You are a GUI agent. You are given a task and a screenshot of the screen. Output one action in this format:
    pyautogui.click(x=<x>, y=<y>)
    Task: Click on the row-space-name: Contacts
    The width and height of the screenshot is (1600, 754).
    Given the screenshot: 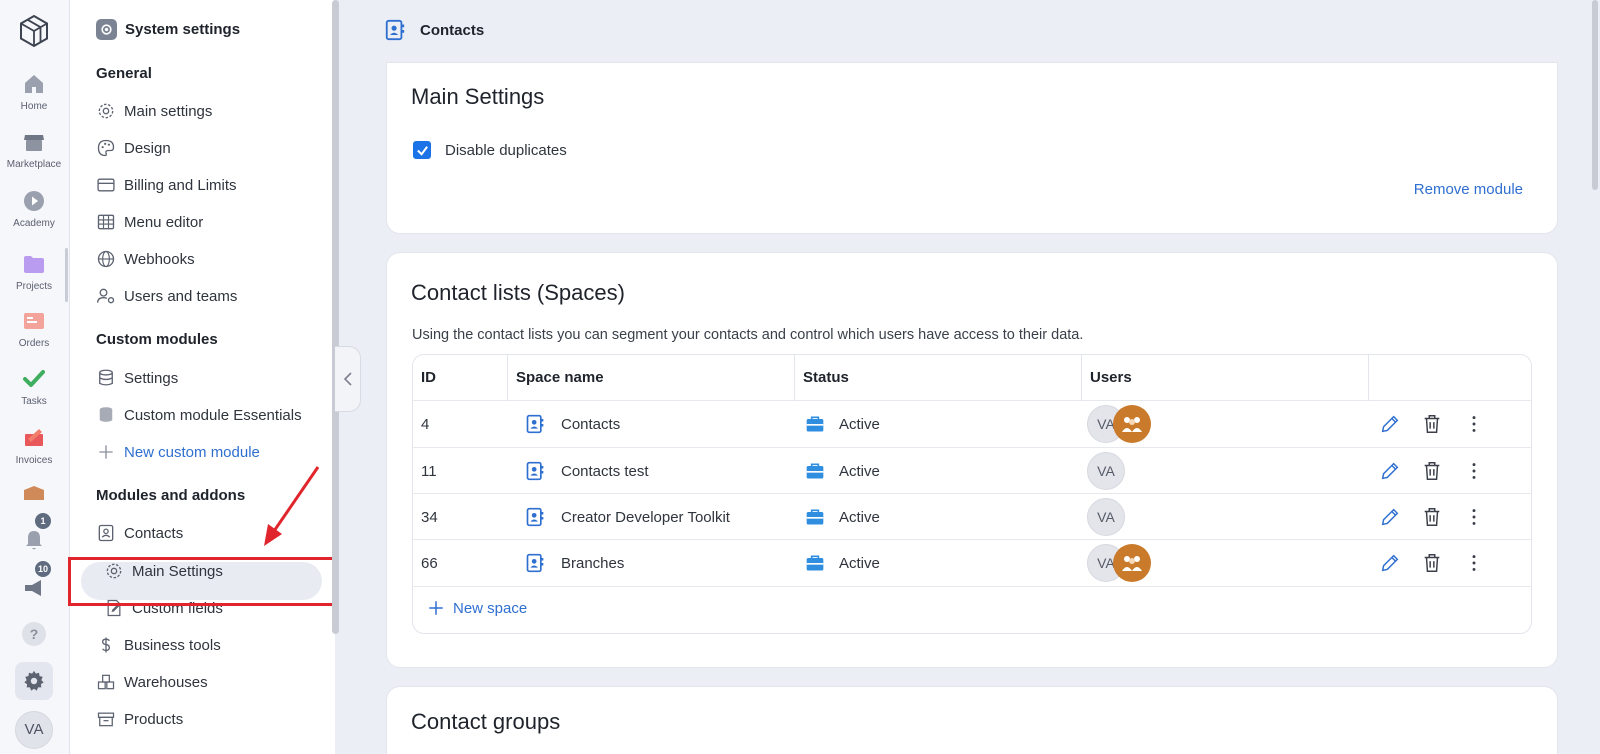 What is the action you would take?
    pyautogui.click(x=572, y=424)
    